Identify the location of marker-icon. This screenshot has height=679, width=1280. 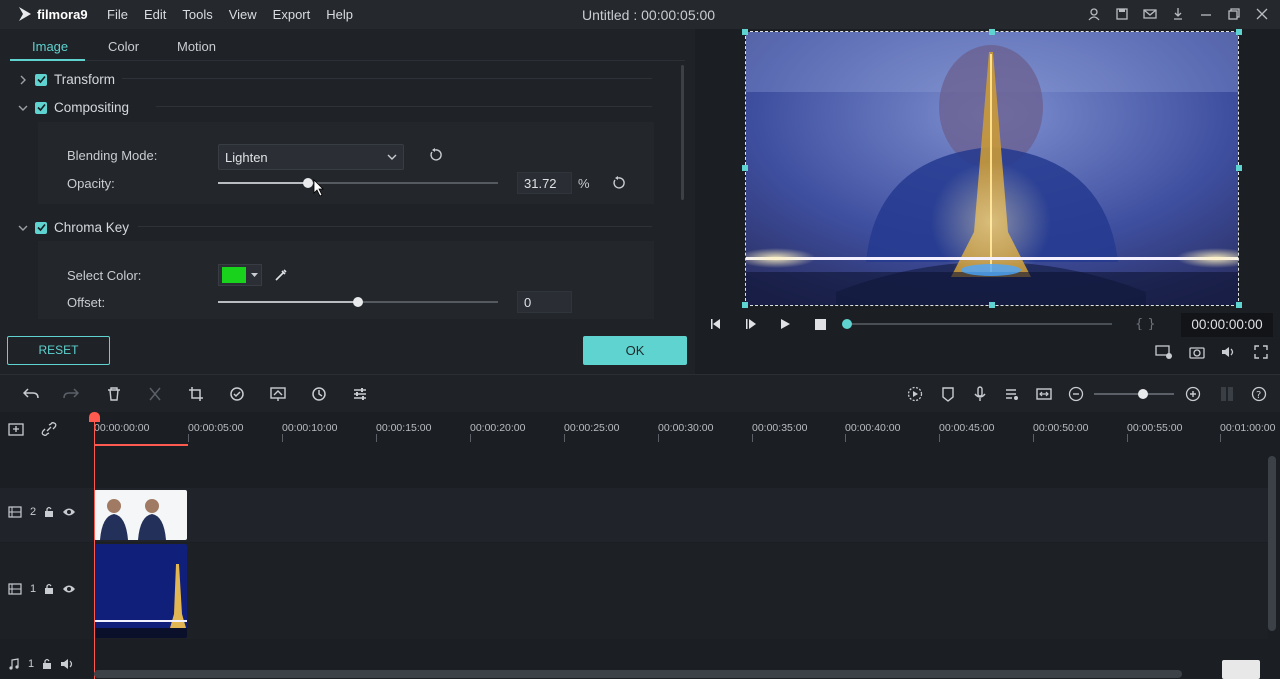
(948, 394).